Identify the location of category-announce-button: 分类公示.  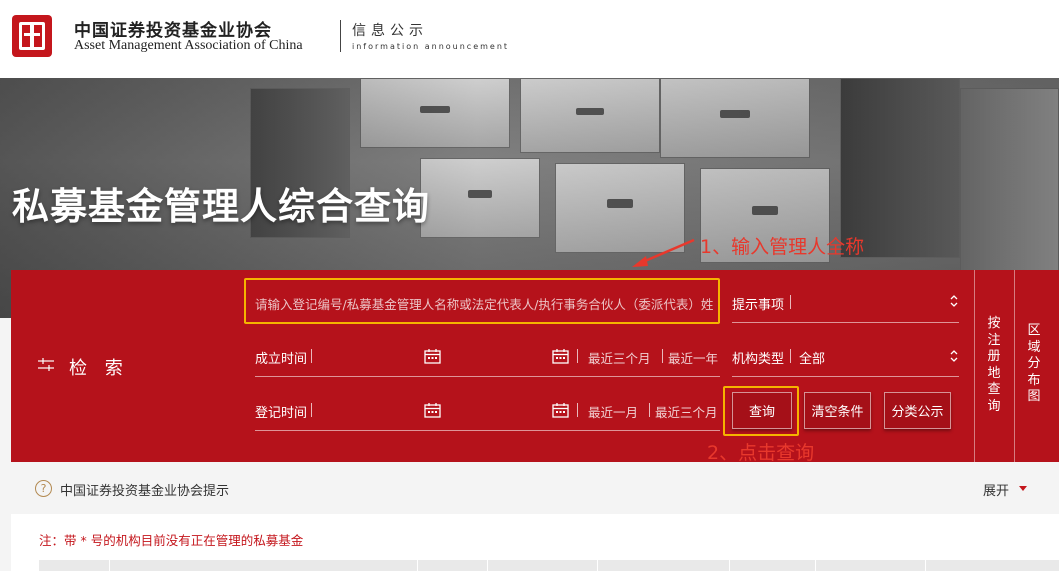
(917, 410).